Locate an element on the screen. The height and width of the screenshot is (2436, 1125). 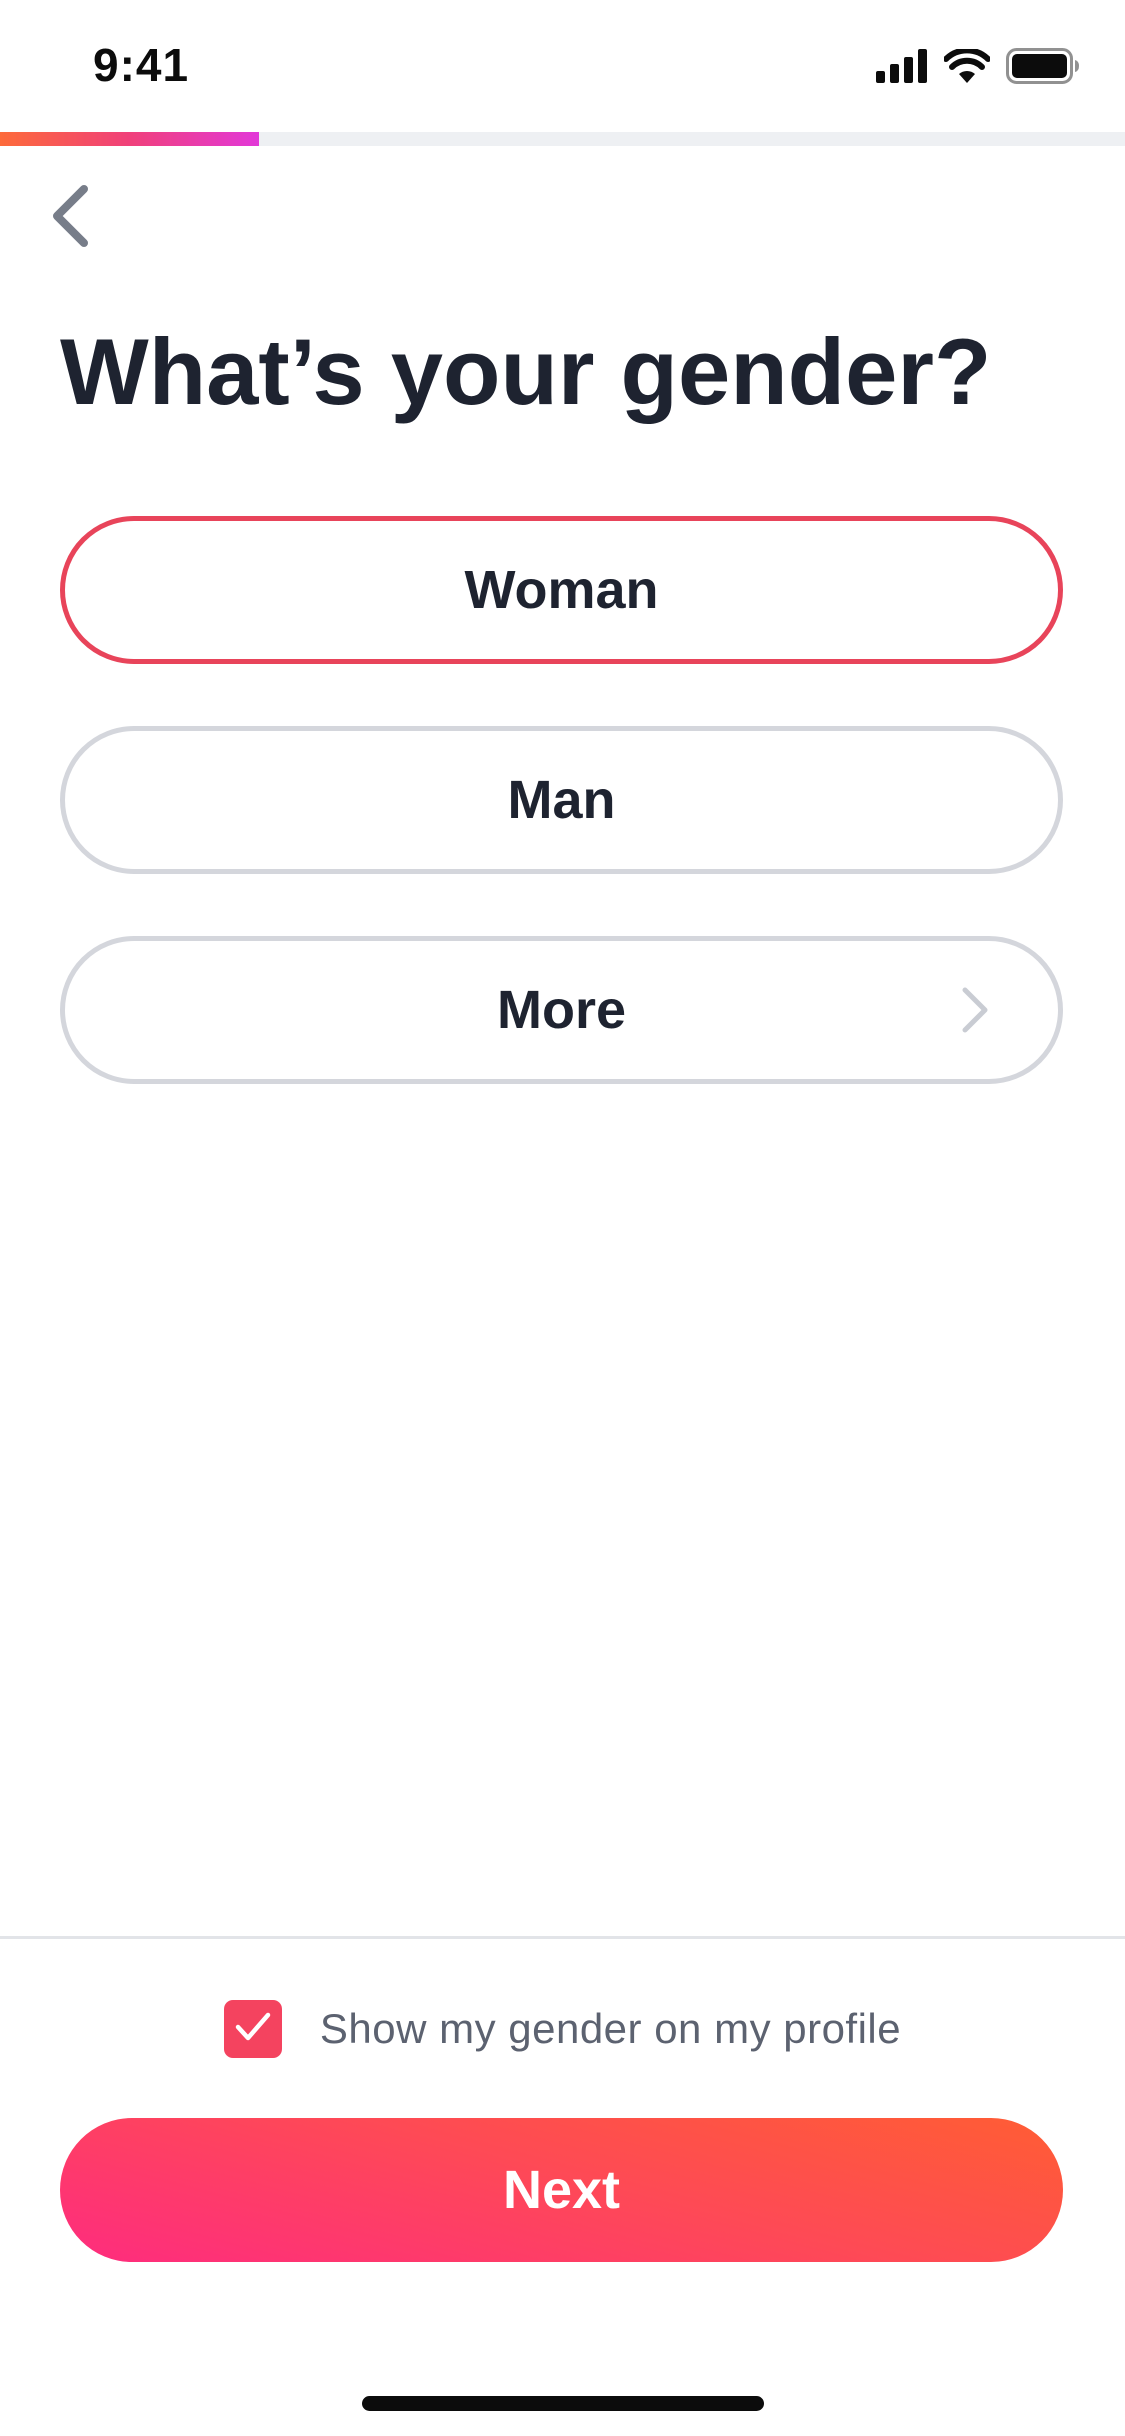
back-button is located at coordinates (70, 218).